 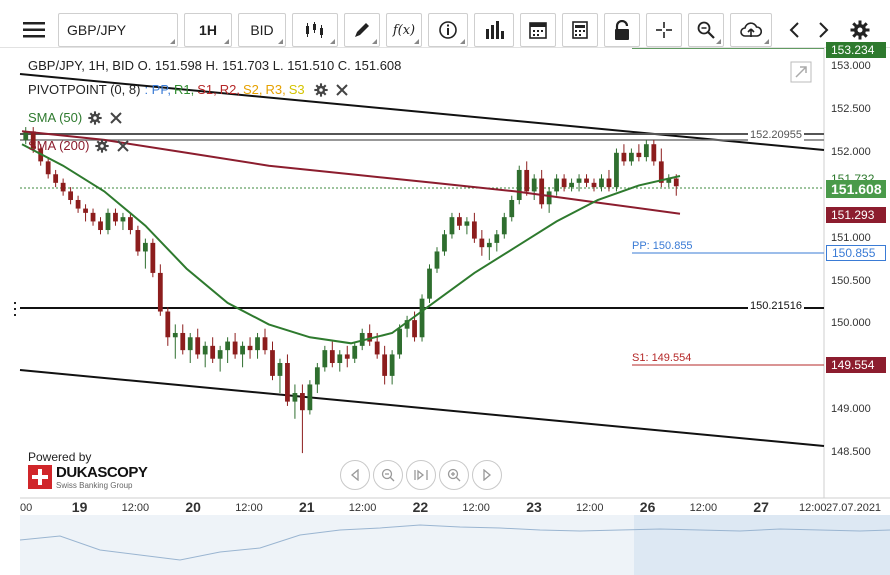 I want to click on crosshair-icon, so click(x=664, y=30).